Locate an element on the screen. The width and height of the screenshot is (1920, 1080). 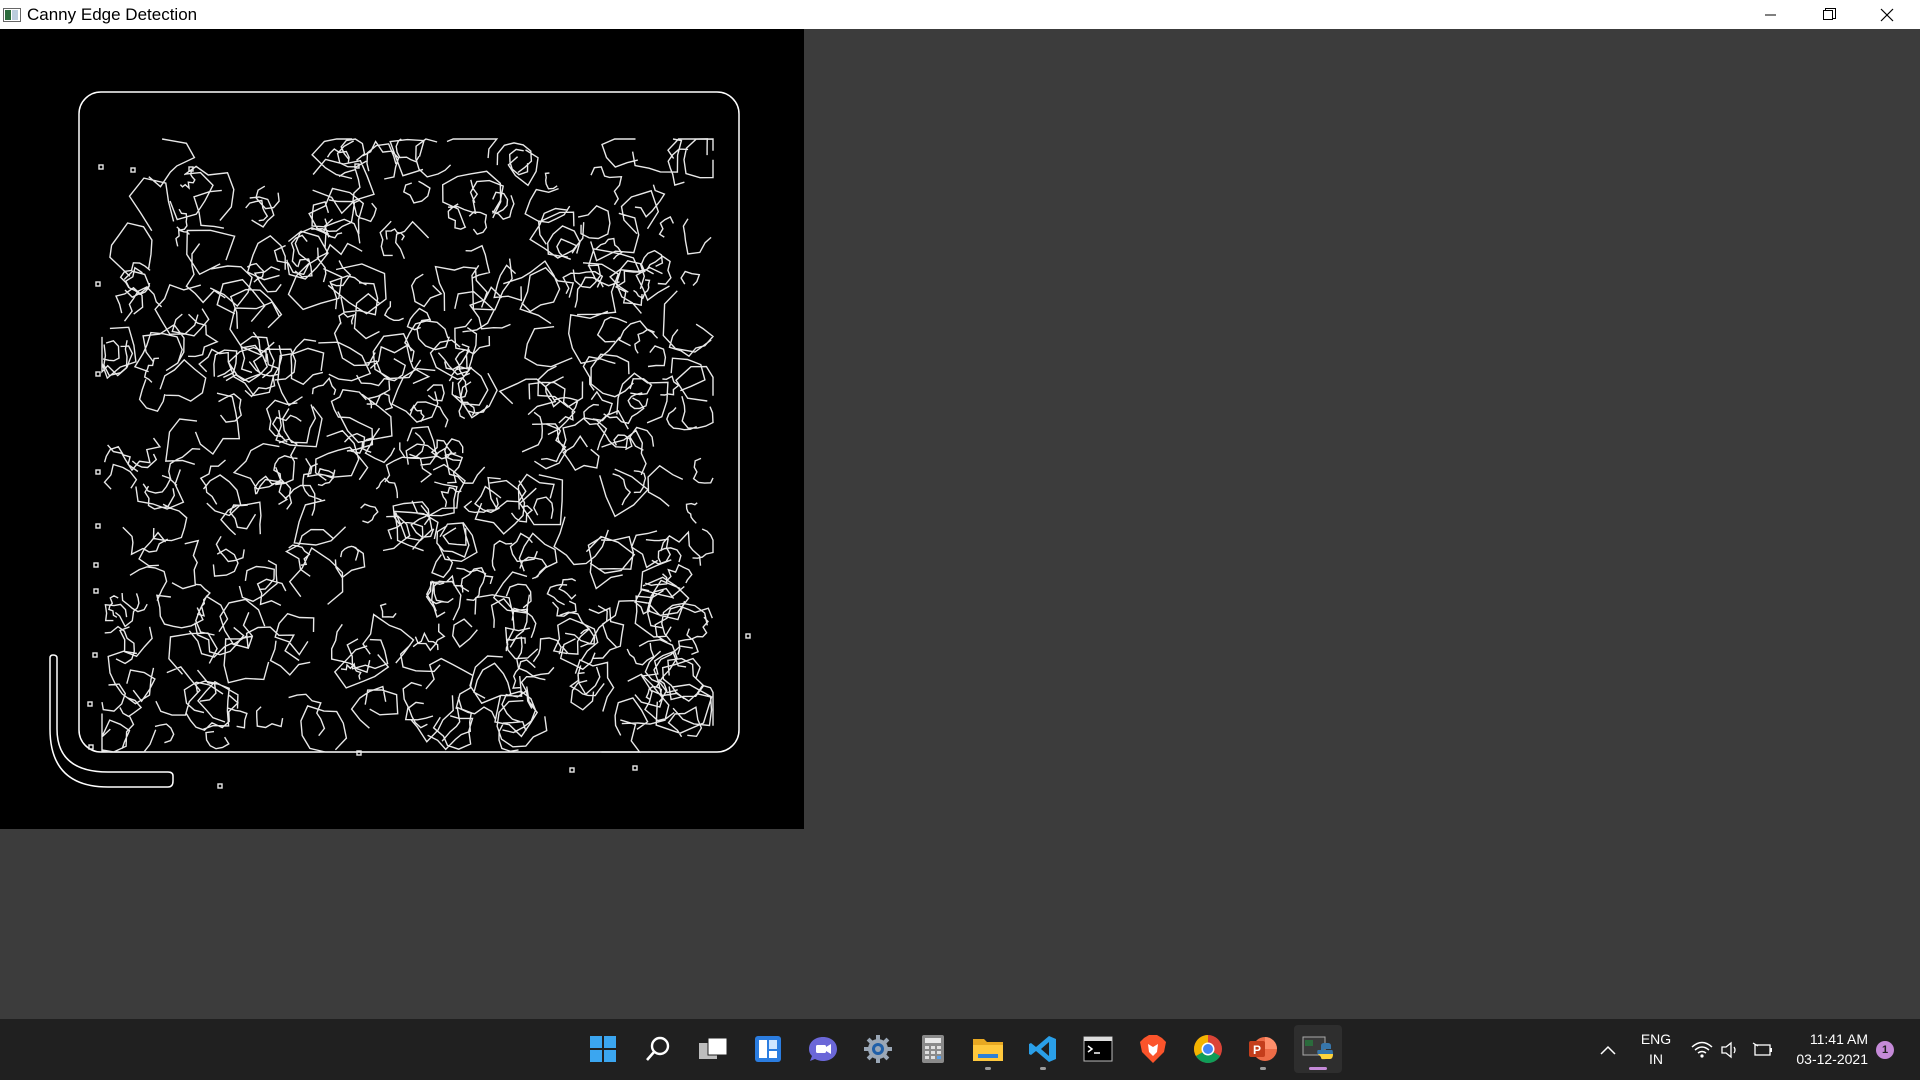
task-view-icon is located at coordinates (713, 1048).